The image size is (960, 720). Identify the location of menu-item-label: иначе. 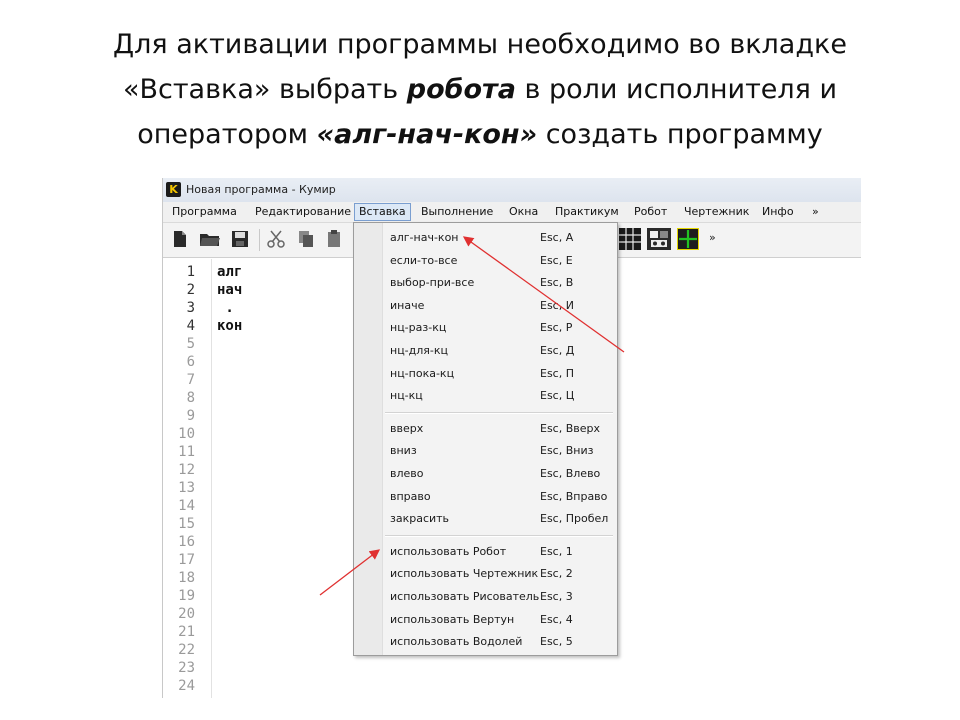
(407, 305).